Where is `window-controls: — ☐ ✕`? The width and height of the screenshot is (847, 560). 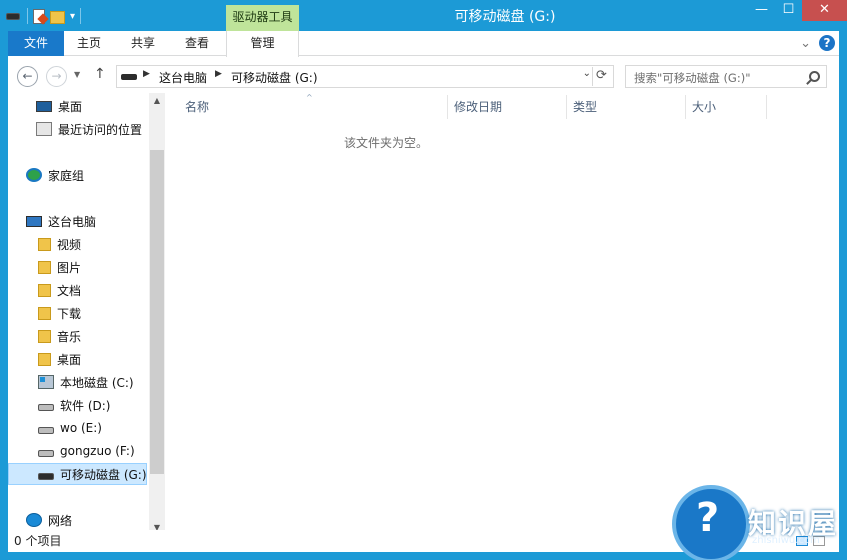
window-controls: — ☐ ✕ is located at coordinates (797, 10).